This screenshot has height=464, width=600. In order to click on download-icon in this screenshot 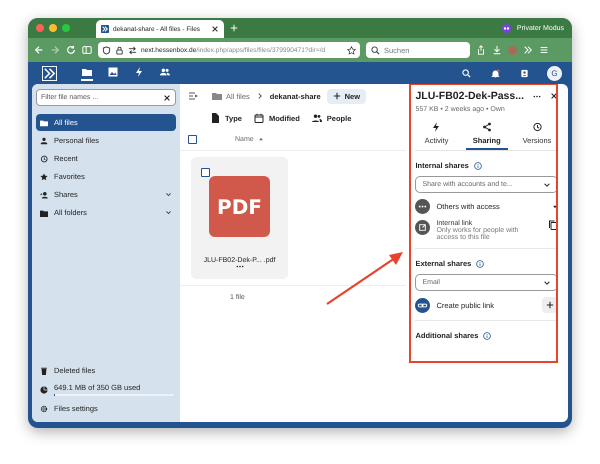, I will do `click(497, 50)`.